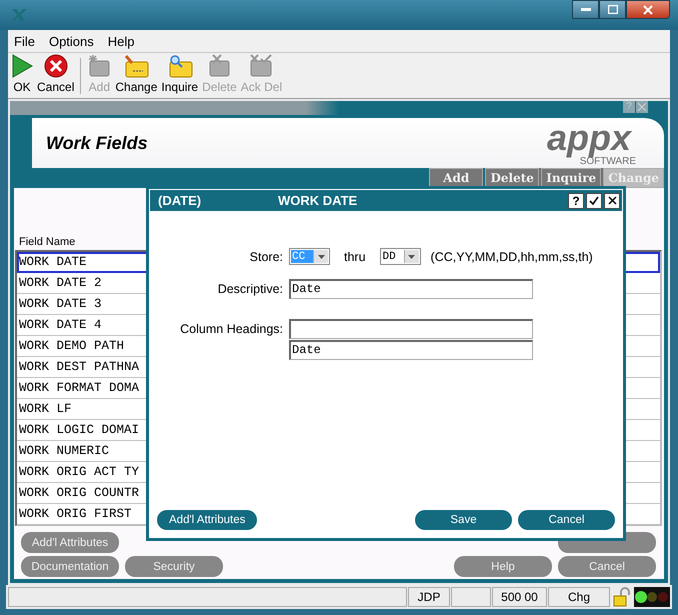 The width and height of the screenshot is (678, 615). What do you see at coordinates (249, 289) in the screenshot?
I see `field-label: Descriptive:` at bounding box center [249, 289].